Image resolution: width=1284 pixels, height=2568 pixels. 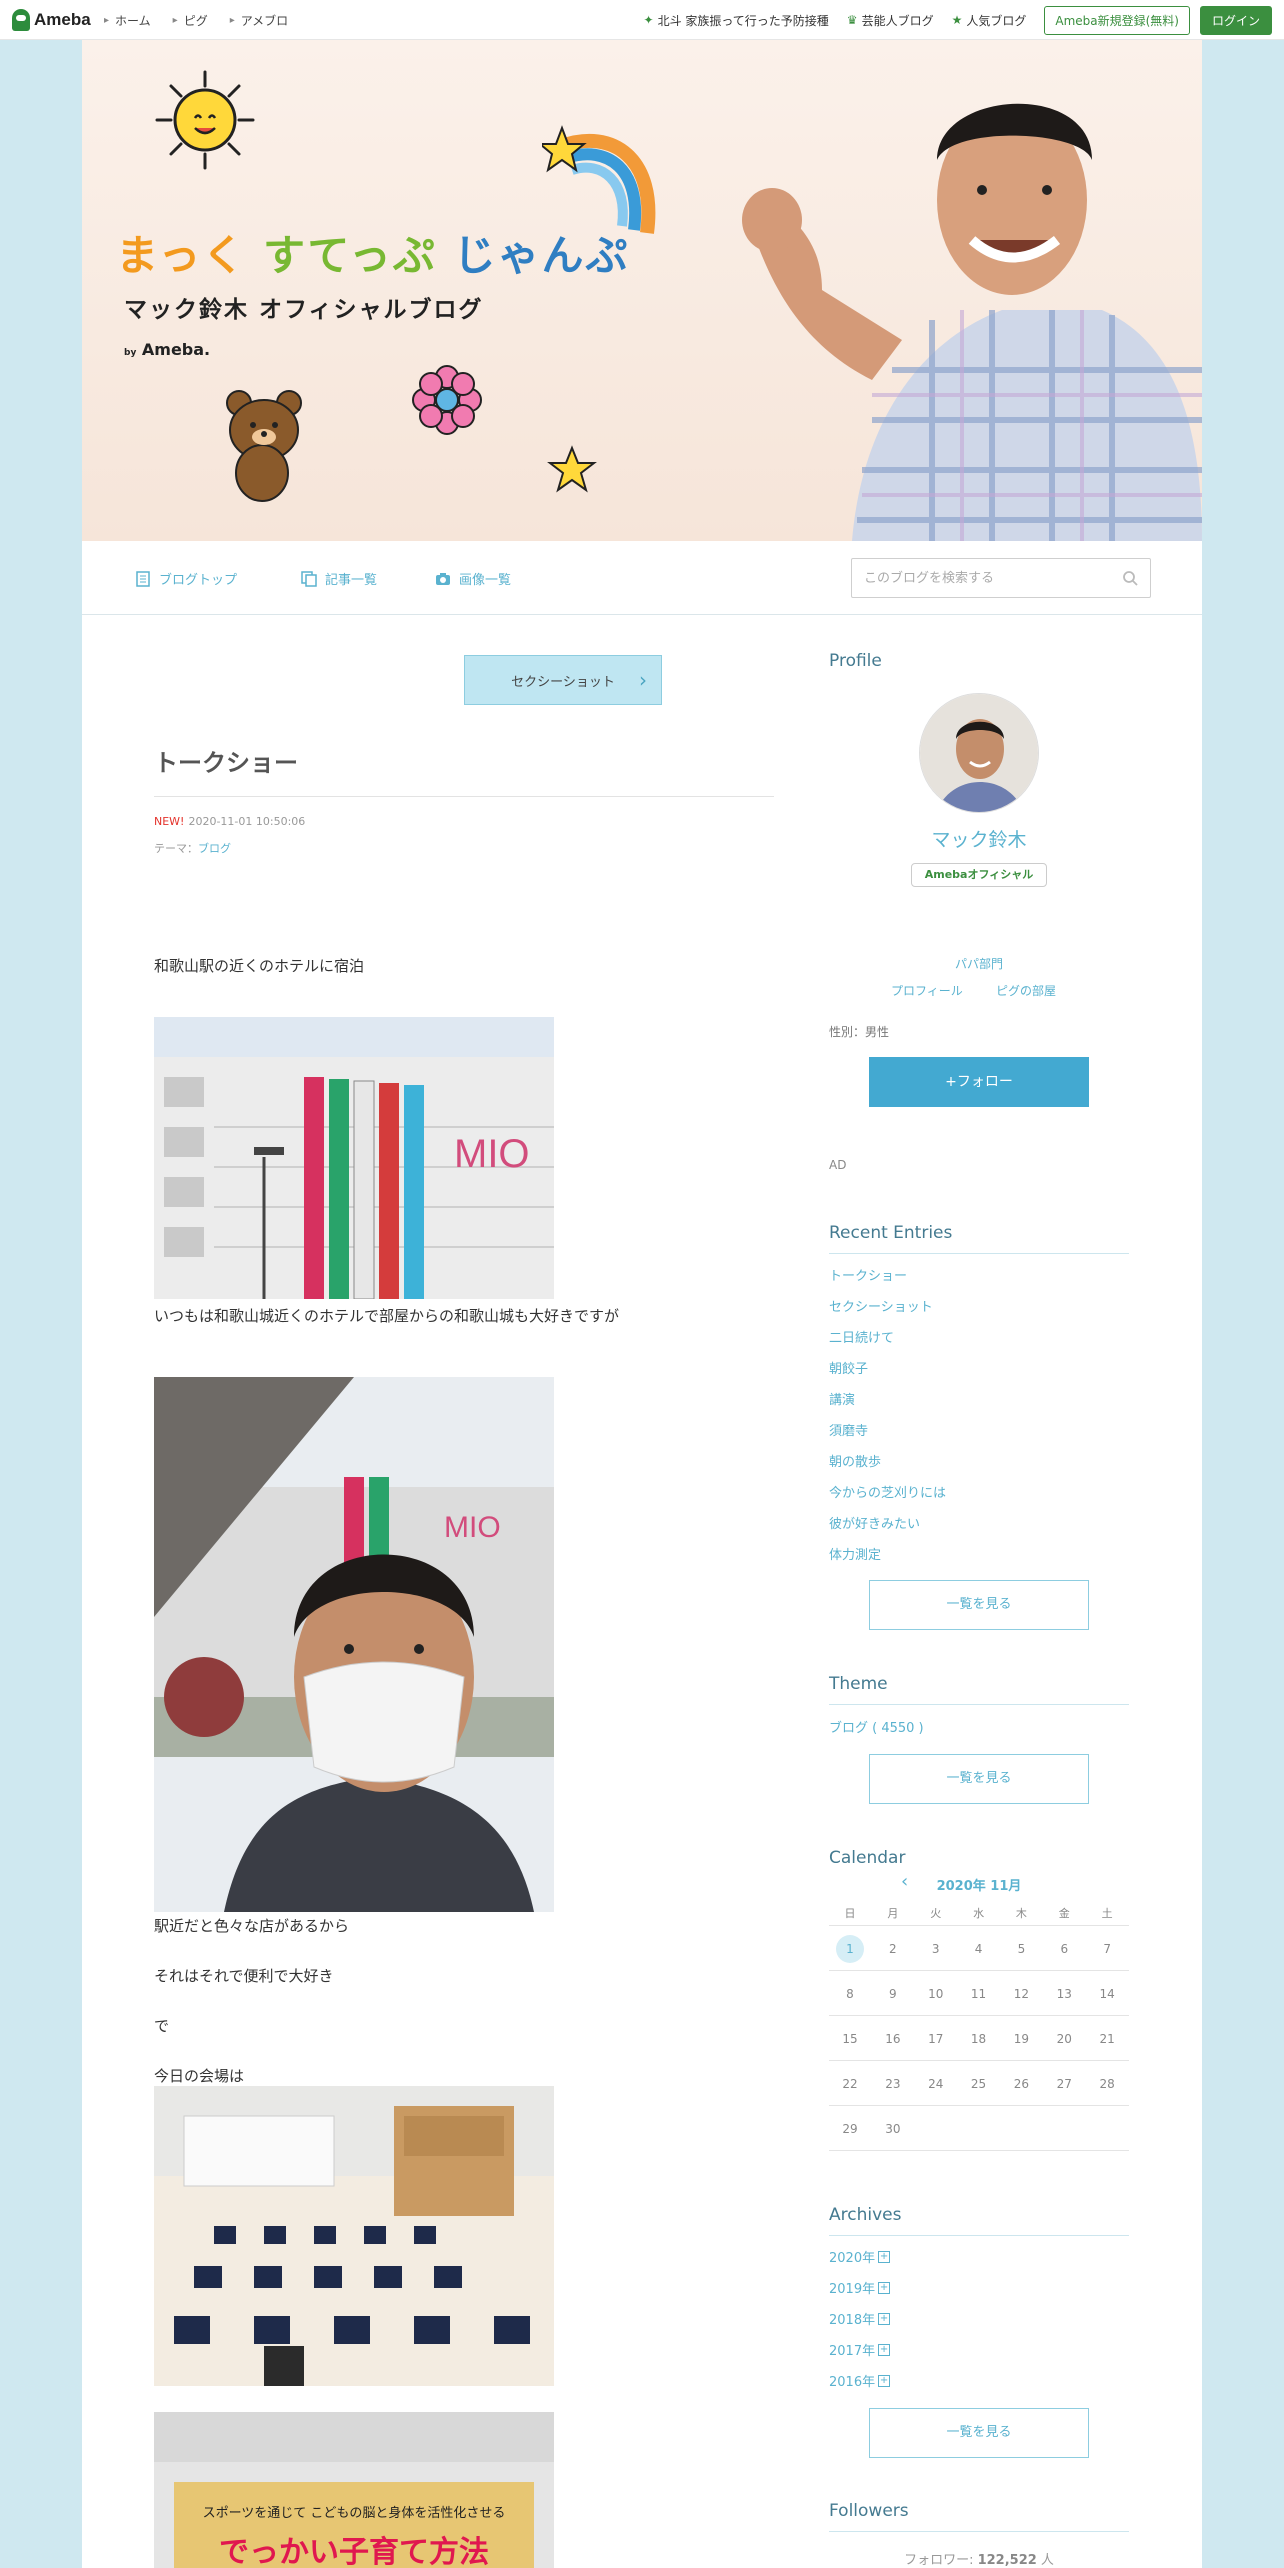 What do you see at coordinates (979, 2433) in the screenshot?
I see `archives-more-button: 一覧を見る` at bounding box center [979, 2433].